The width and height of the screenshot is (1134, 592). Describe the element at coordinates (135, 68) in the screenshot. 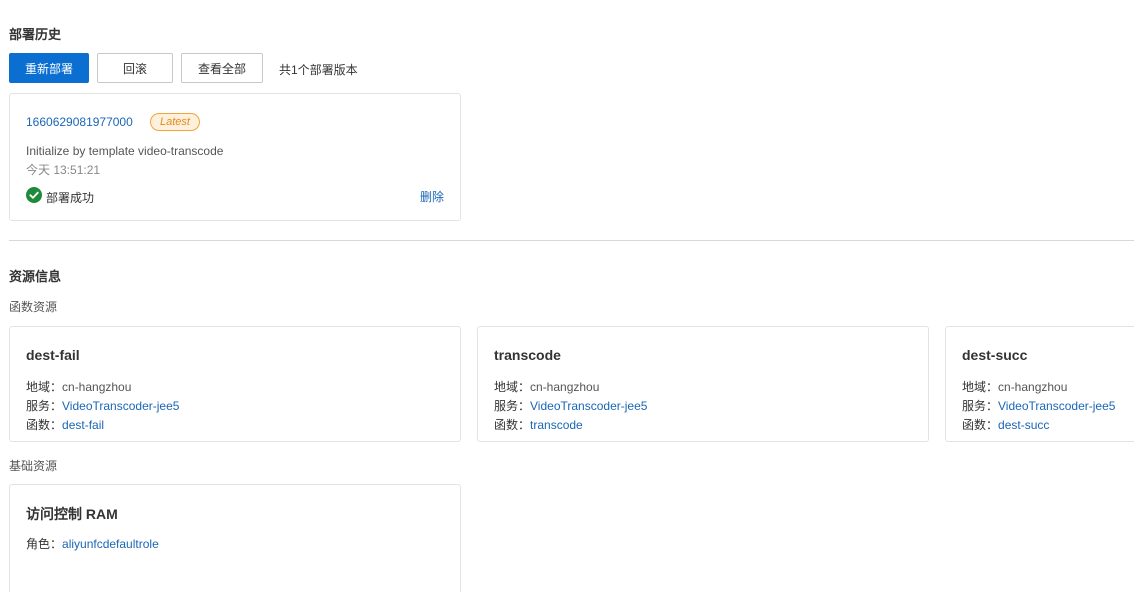

I see `rollback-button: 回滚` at that location.